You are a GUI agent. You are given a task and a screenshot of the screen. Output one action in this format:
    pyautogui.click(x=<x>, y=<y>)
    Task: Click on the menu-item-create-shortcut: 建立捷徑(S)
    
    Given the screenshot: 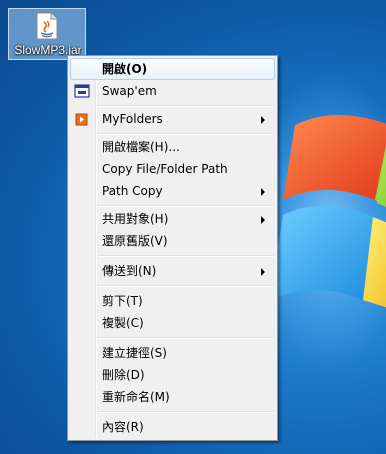 What is the action you would take?
    pyautogui.click(x=172, y=353)
    